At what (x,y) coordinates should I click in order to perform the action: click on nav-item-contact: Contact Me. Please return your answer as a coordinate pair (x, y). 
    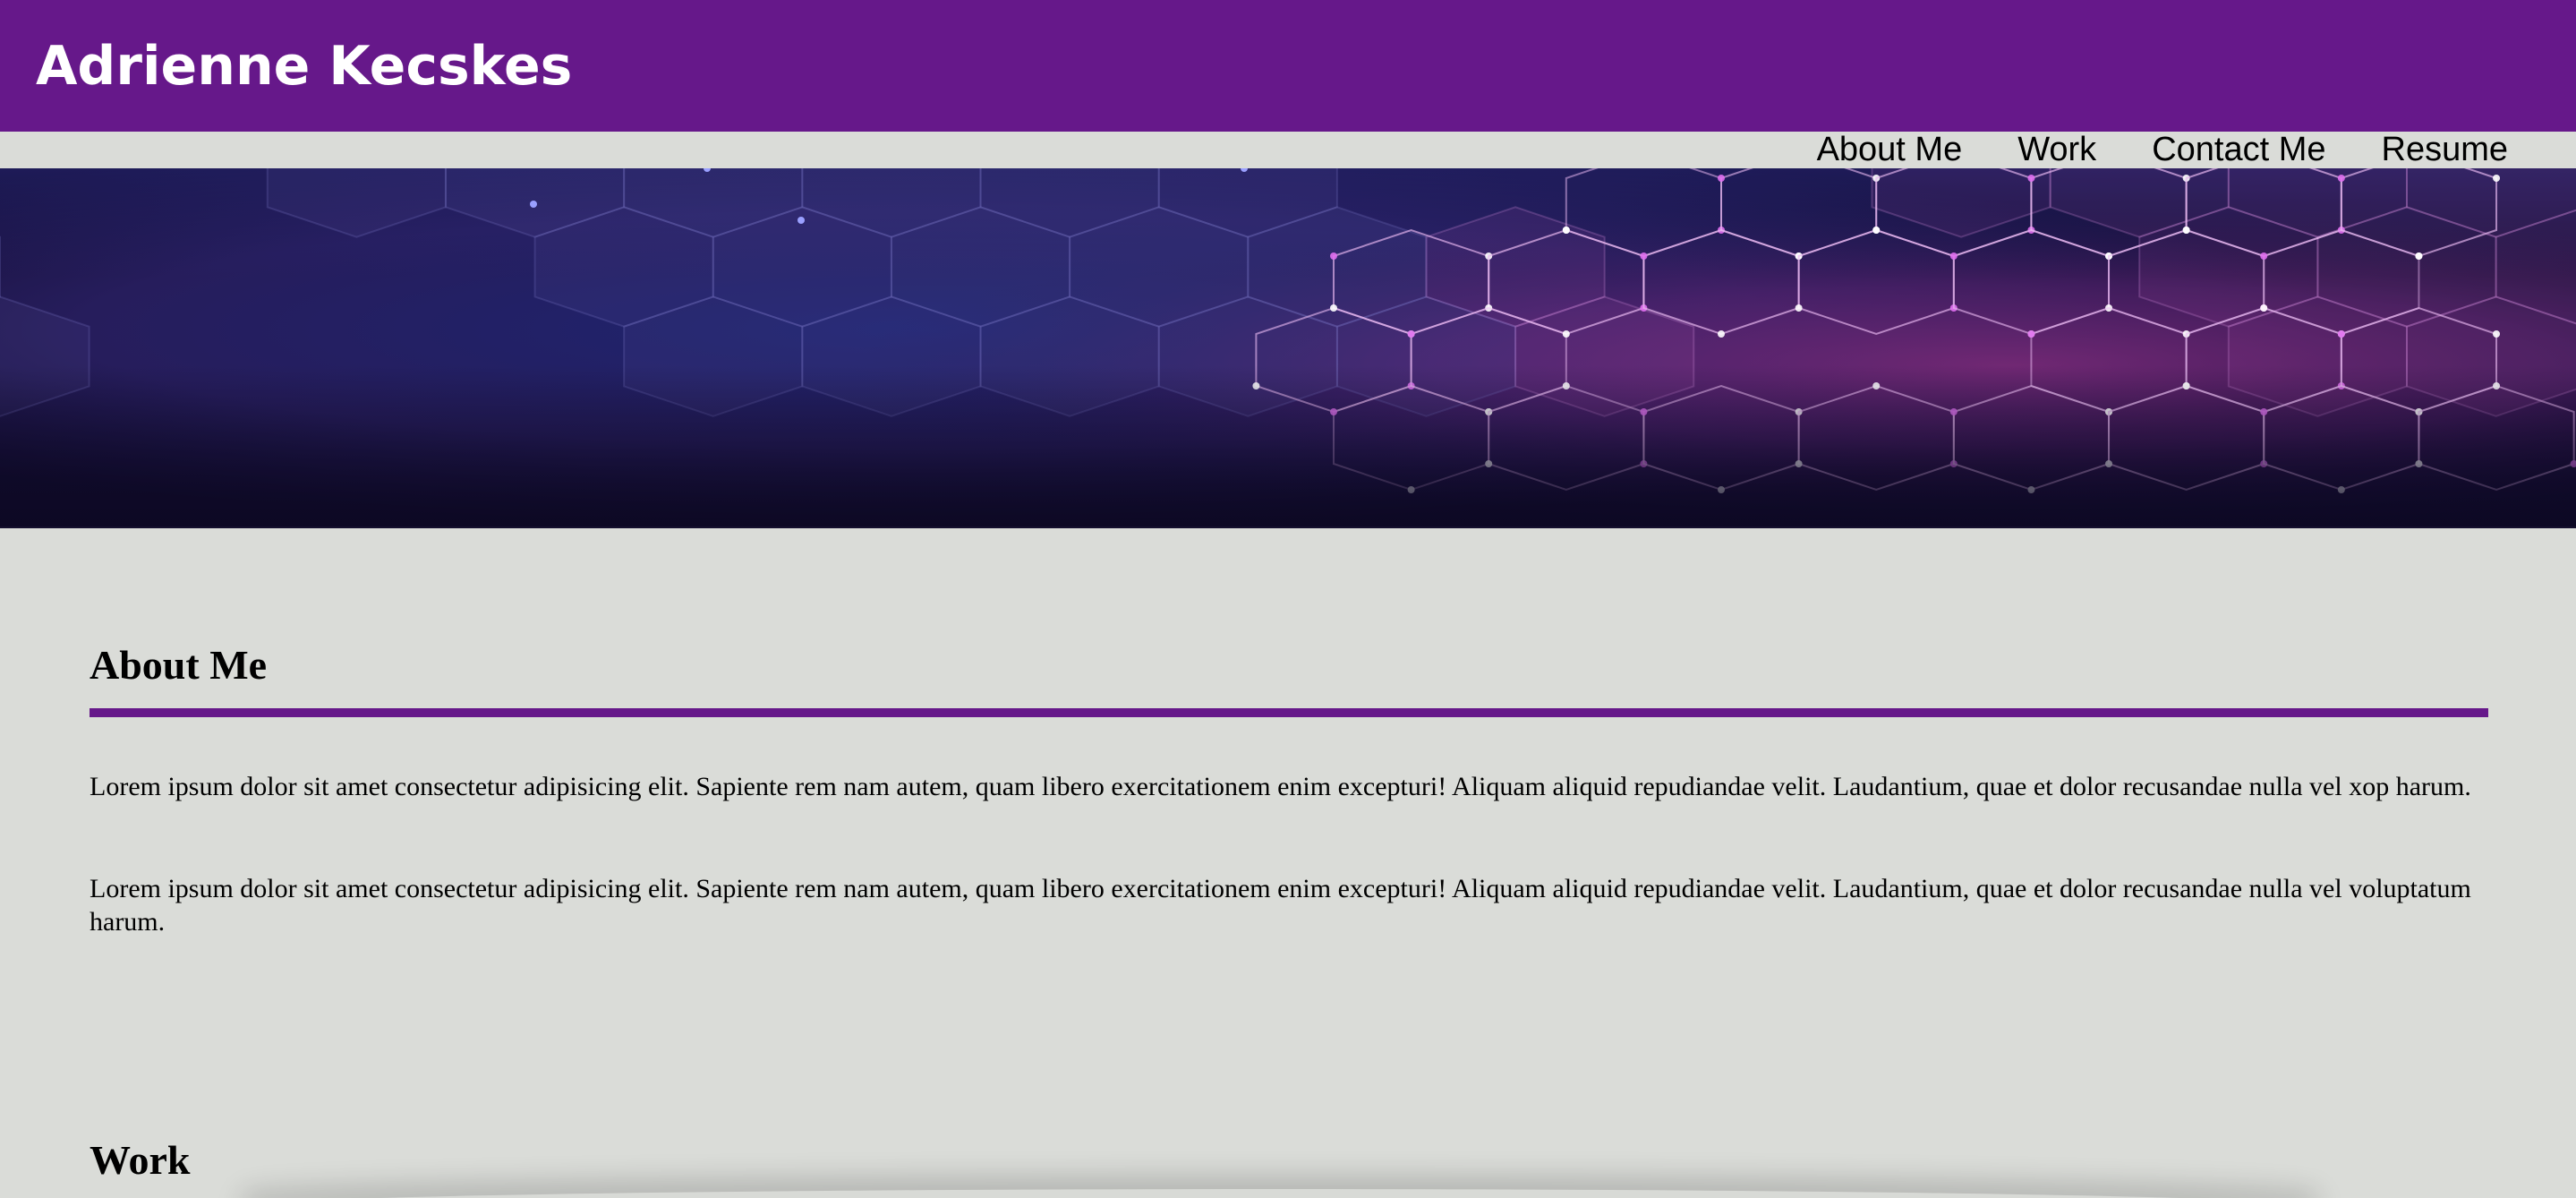
    Looking at the image, I should click on (2210, 150).